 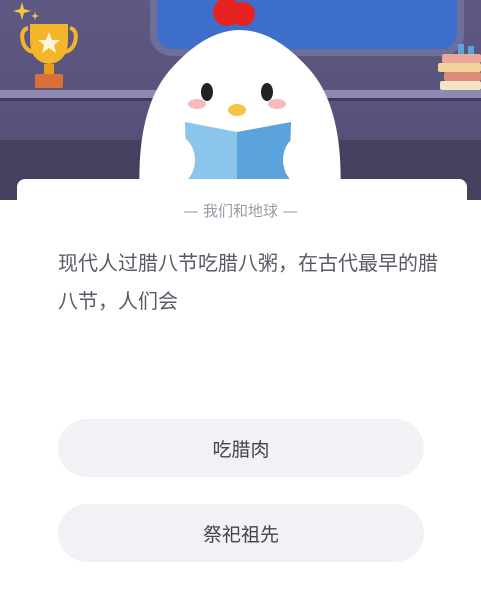 I want to click on trophy-icon, so click(x=49, y=56).